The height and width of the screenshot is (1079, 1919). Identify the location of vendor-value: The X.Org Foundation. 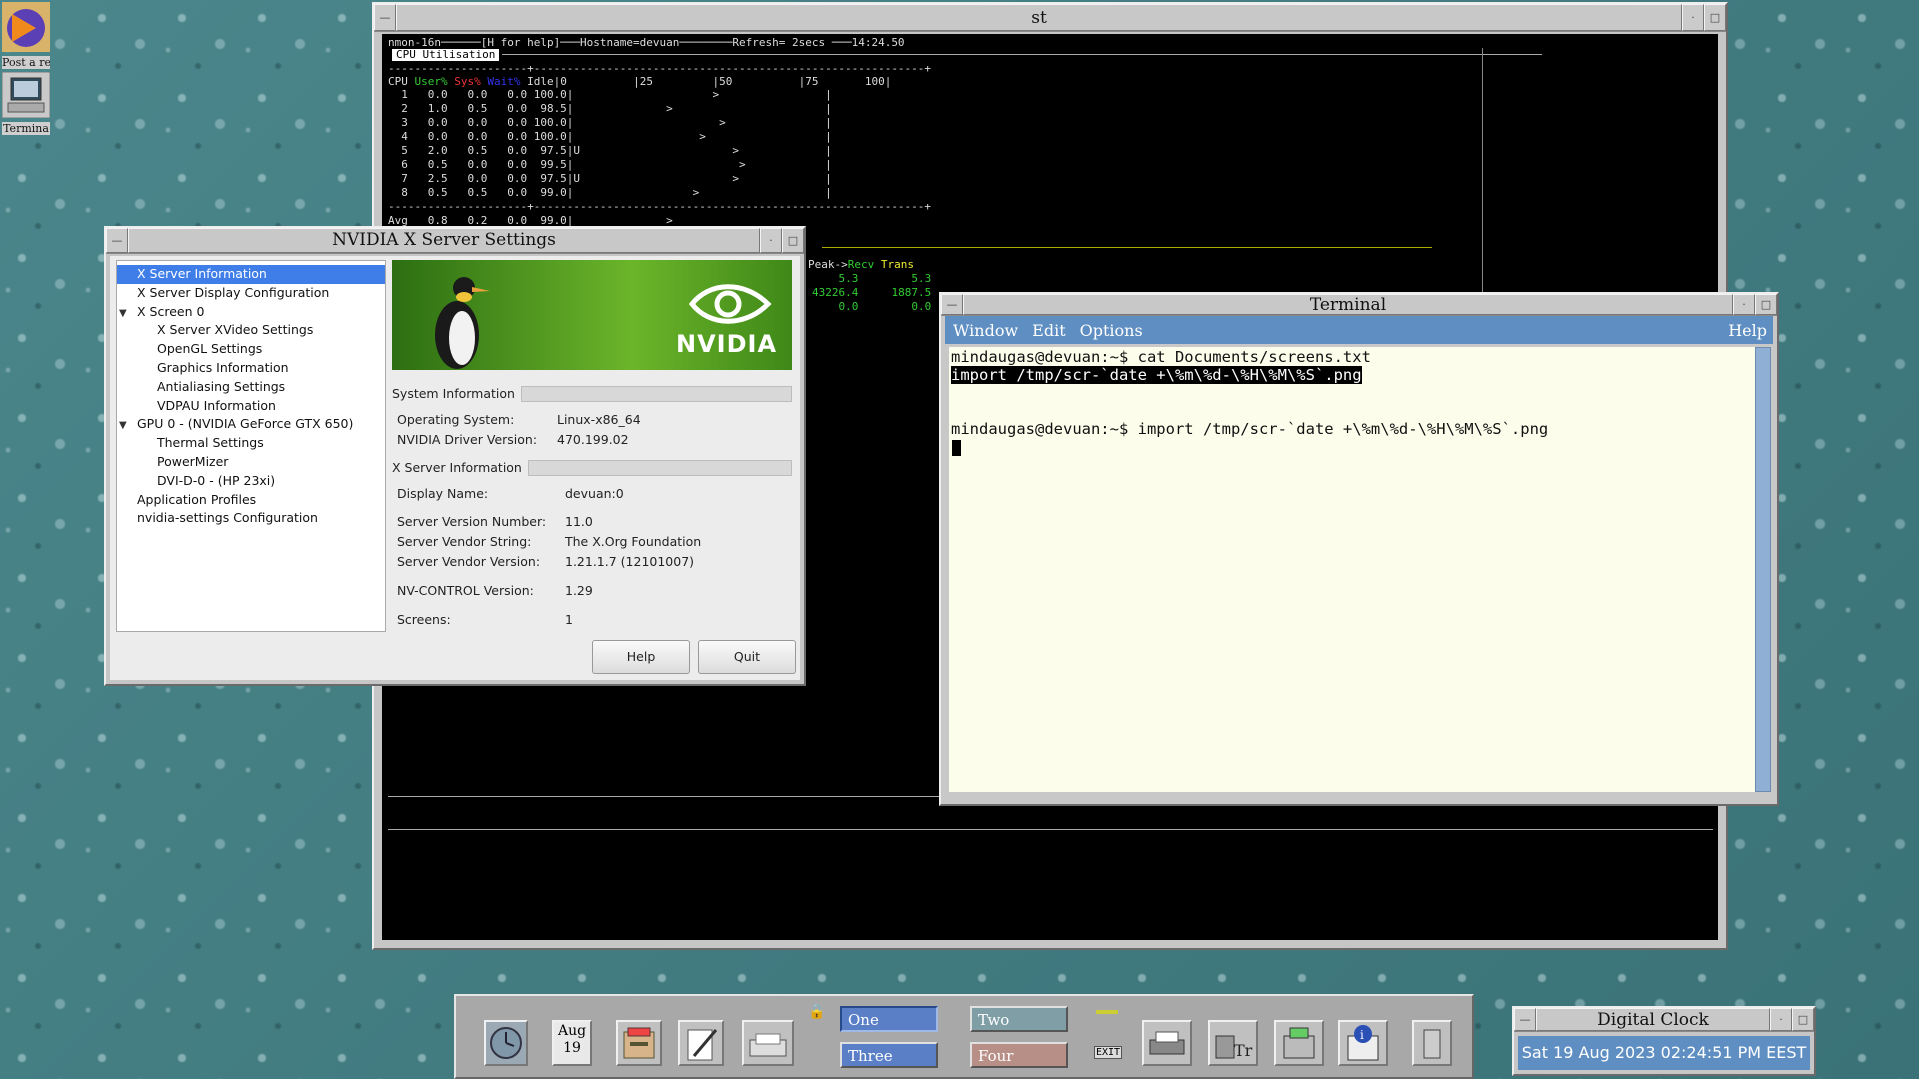
(633, 541).